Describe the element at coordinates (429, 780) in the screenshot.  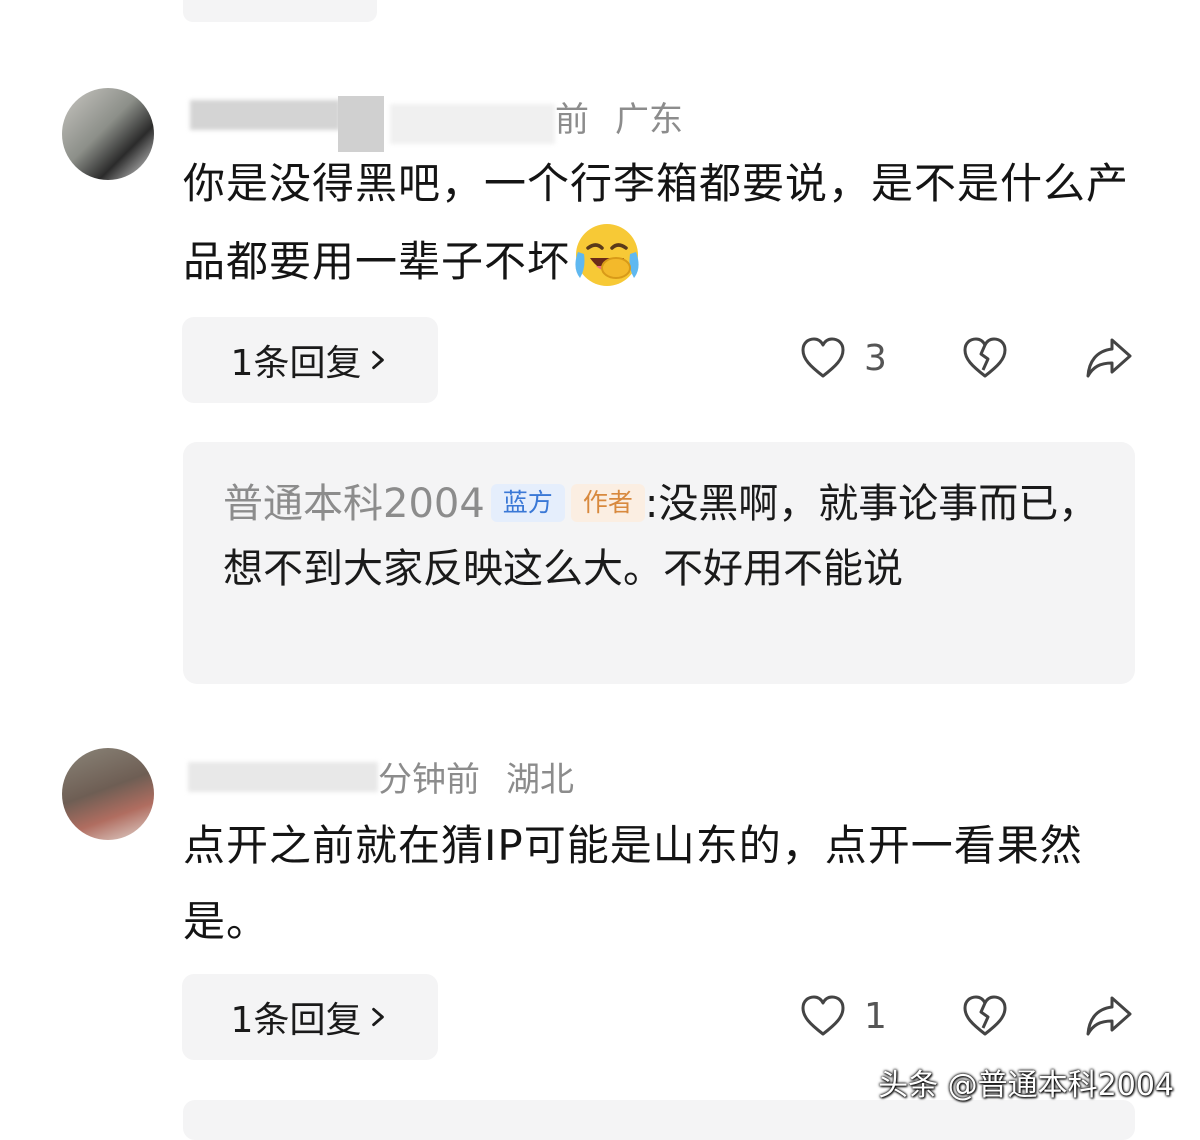
I see `comment-time: 分钟前` at that location.